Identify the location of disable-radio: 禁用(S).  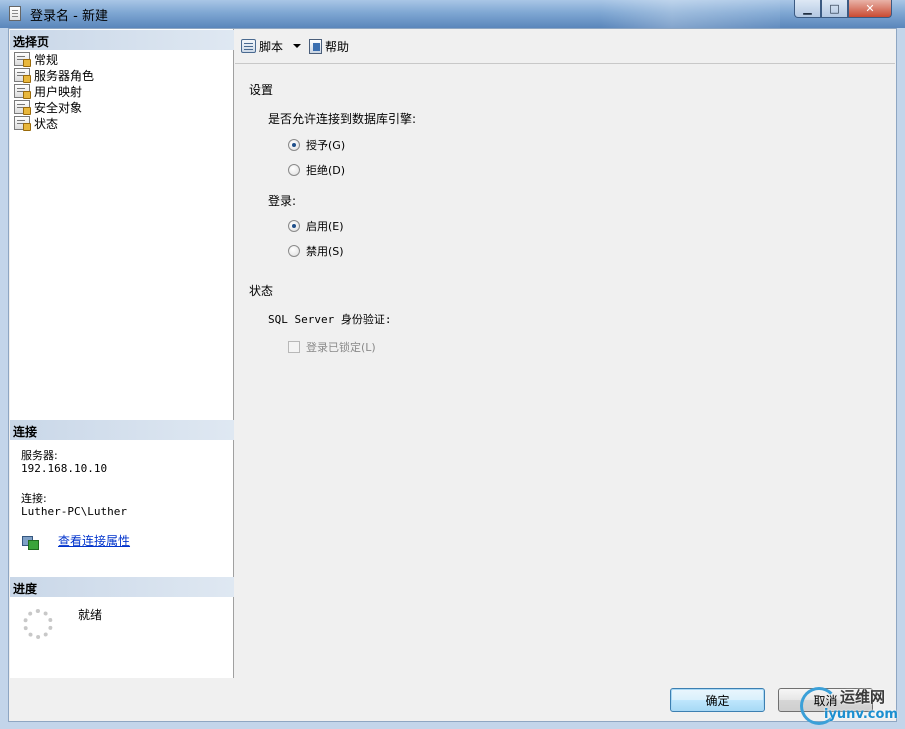
(316, 251).